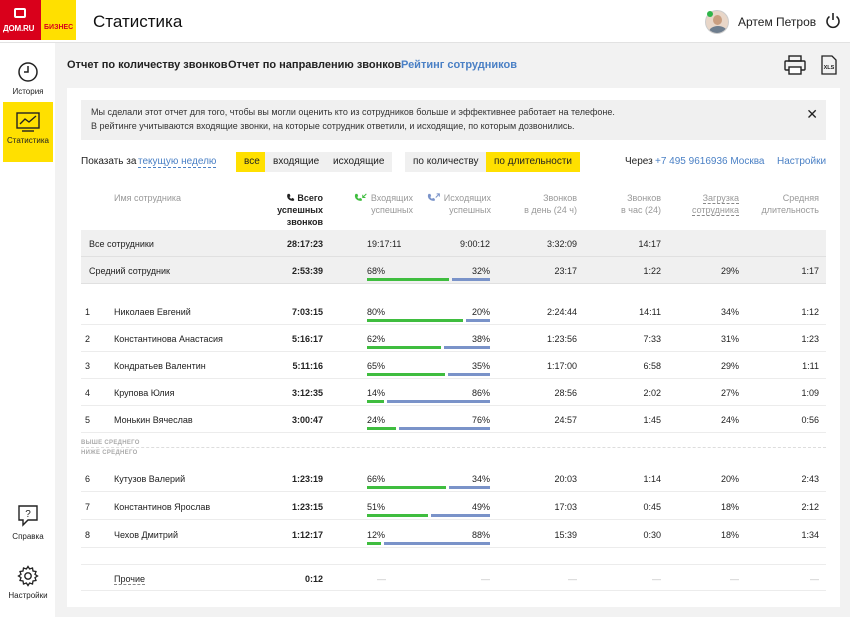  Describe the element at coordinates (729, 312) in the screenshot. I see `load-percent: 34%` at that location.